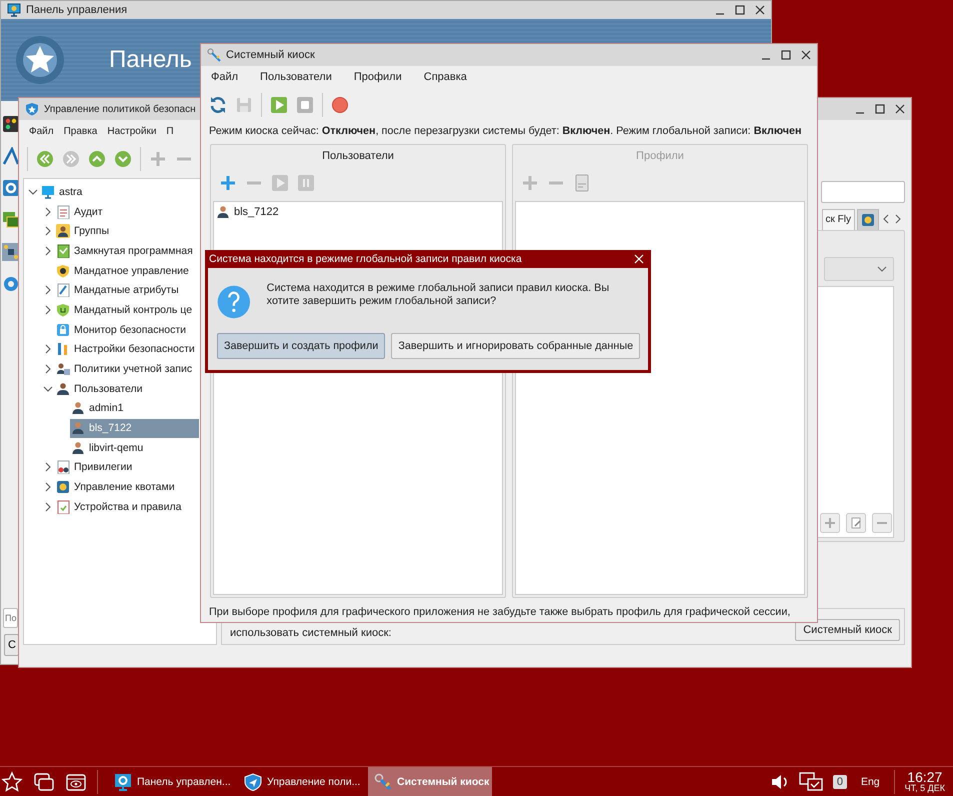 Image resolution: width=953 pixels, height=796 pixels. Describe the element at coordinates (430, 781) in the screenshot. I see `taskbar-button: Системный киоск` at that location.